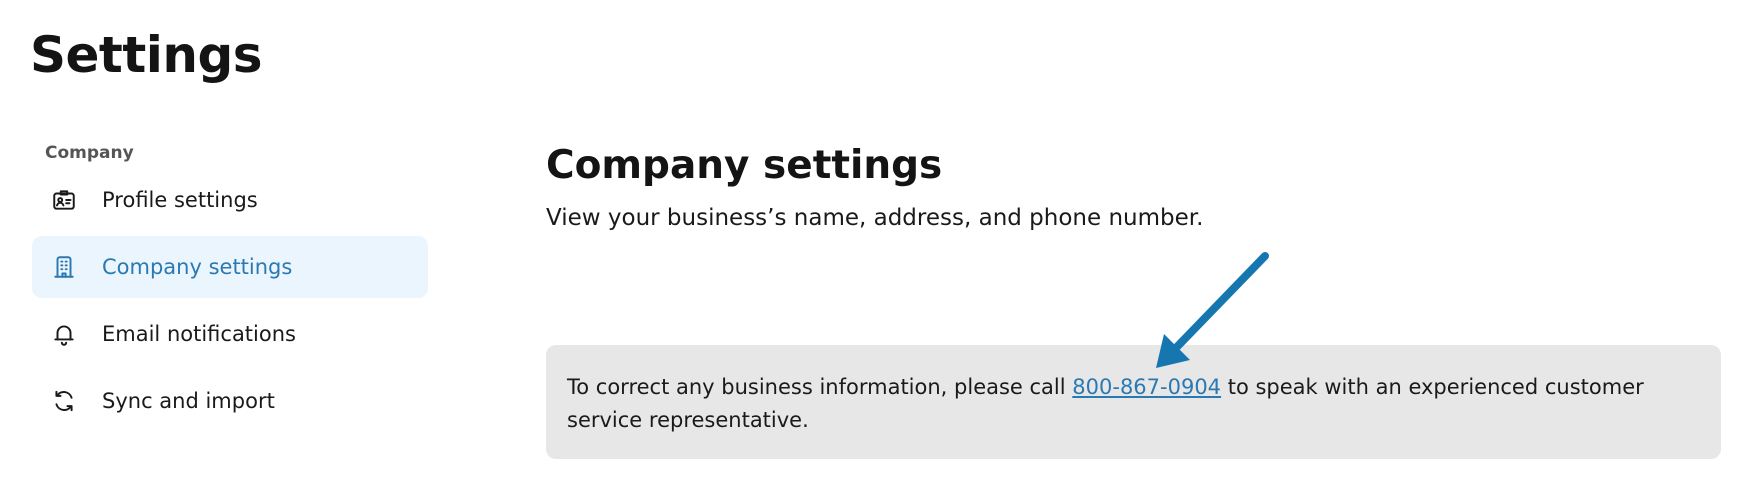  I want to click on sidebar-item-company-settings: Company settings, so click(230, 267).